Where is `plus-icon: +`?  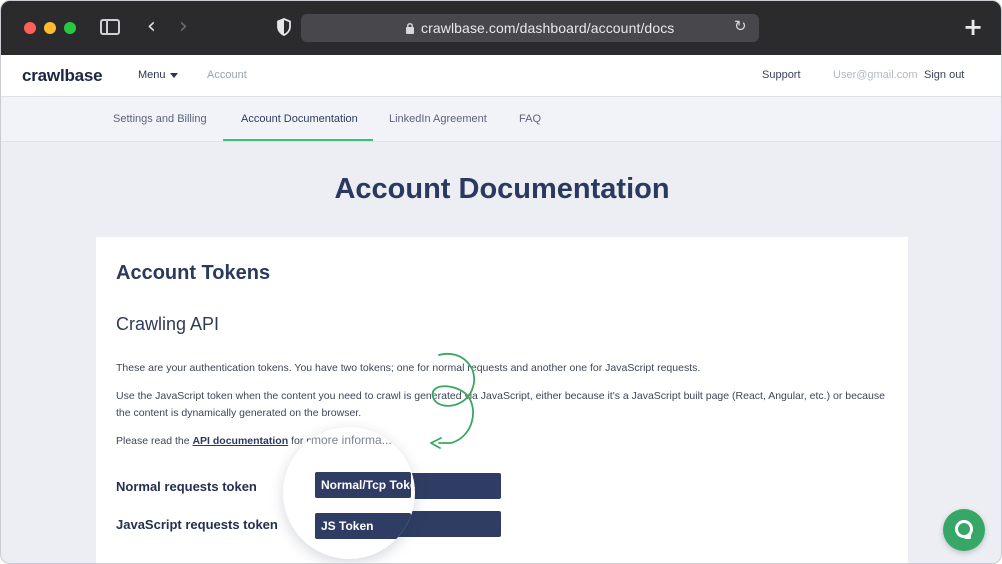
plus-icon: + is located at coordinates (973, 27).